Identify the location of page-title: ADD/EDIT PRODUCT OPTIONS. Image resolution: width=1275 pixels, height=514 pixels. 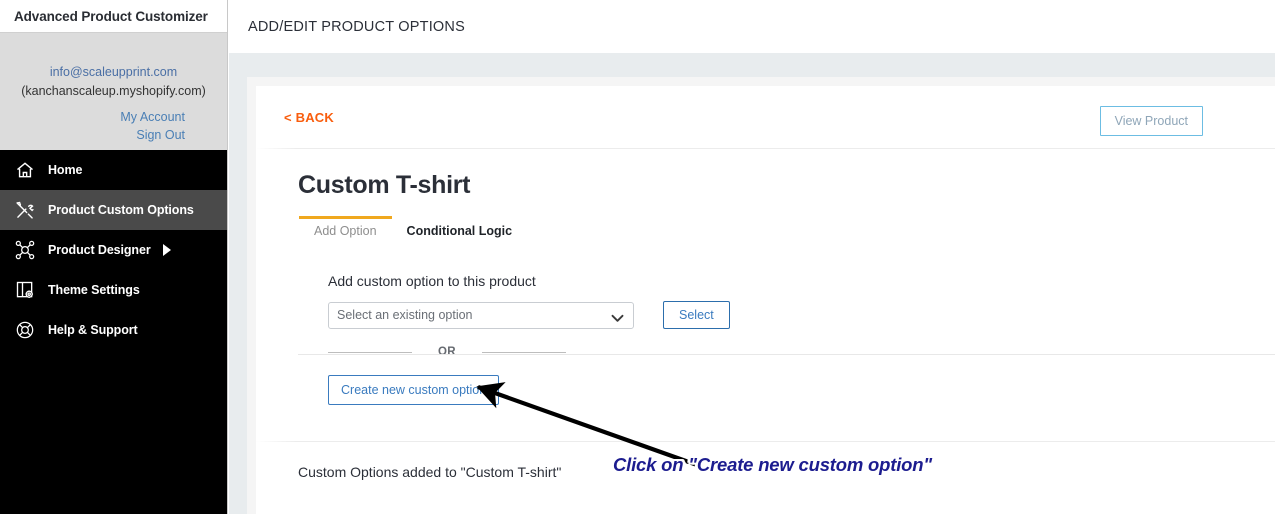
(356, 26).